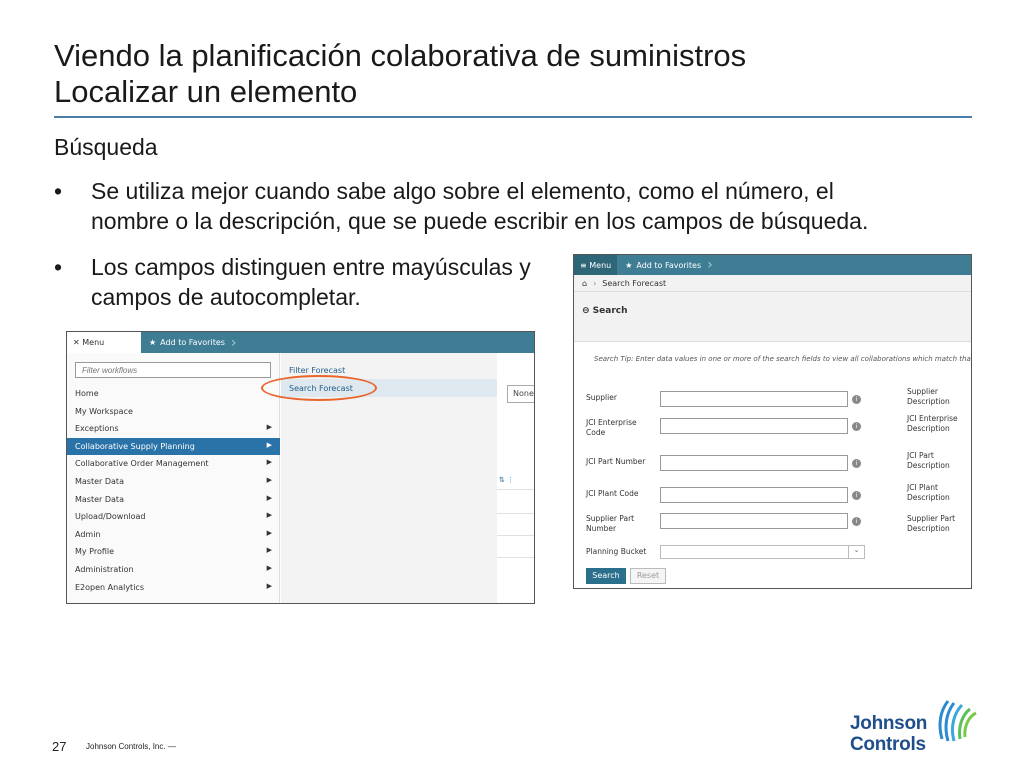  What do you see at coordinates (772, 317) in the screenshot?
I see `search-section-toggle: ⊖ Search` at bounding box center [772, 317].